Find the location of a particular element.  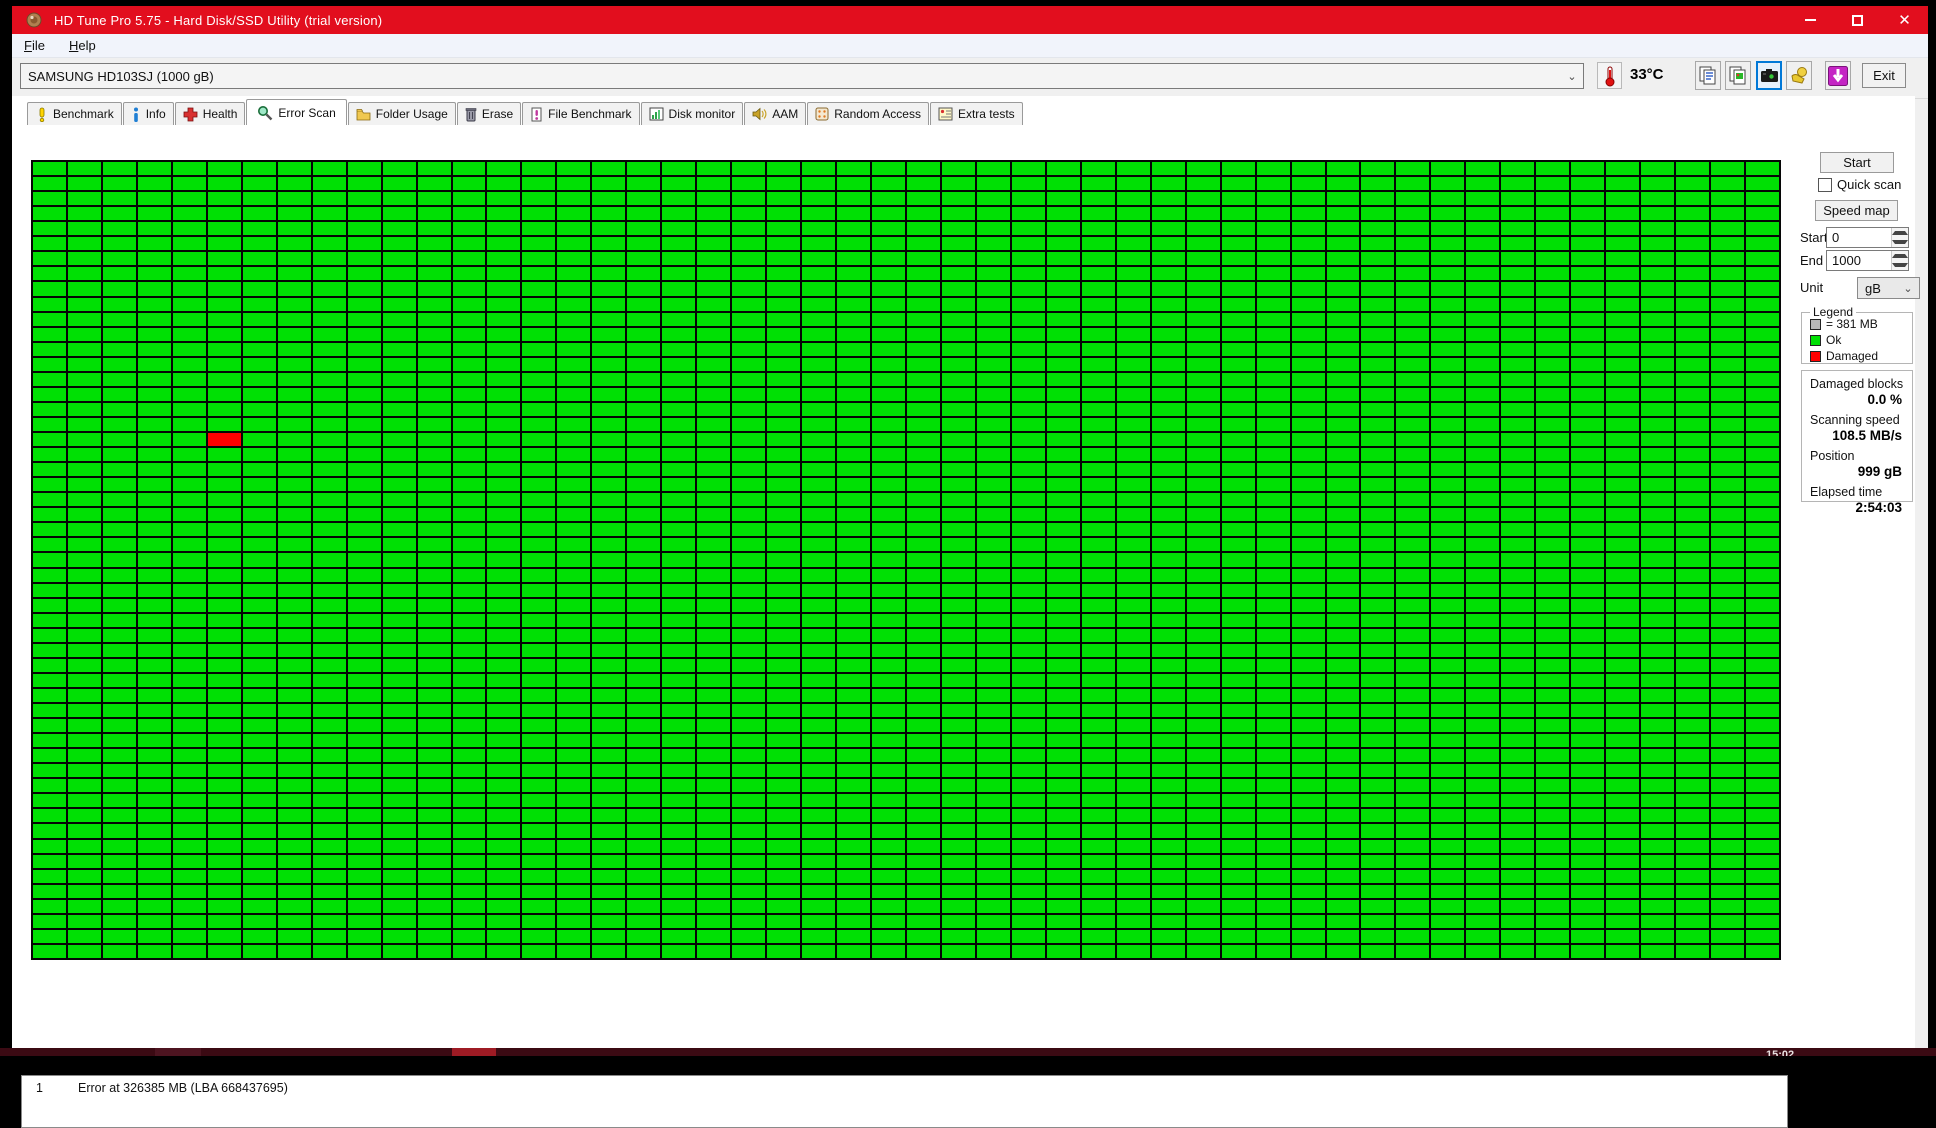

update-button is located at coordinates (1838, 75).